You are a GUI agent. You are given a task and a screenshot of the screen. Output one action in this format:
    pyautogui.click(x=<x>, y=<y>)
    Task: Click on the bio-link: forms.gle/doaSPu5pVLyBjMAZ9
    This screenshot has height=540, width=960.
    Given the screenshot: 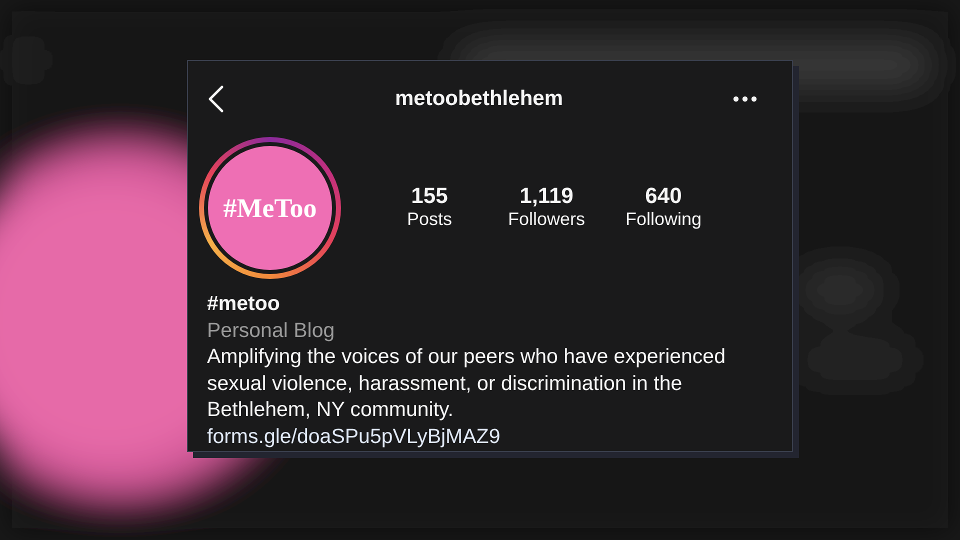 What is the action you would take?
    pyautogui.click(x=353, y=436)
    